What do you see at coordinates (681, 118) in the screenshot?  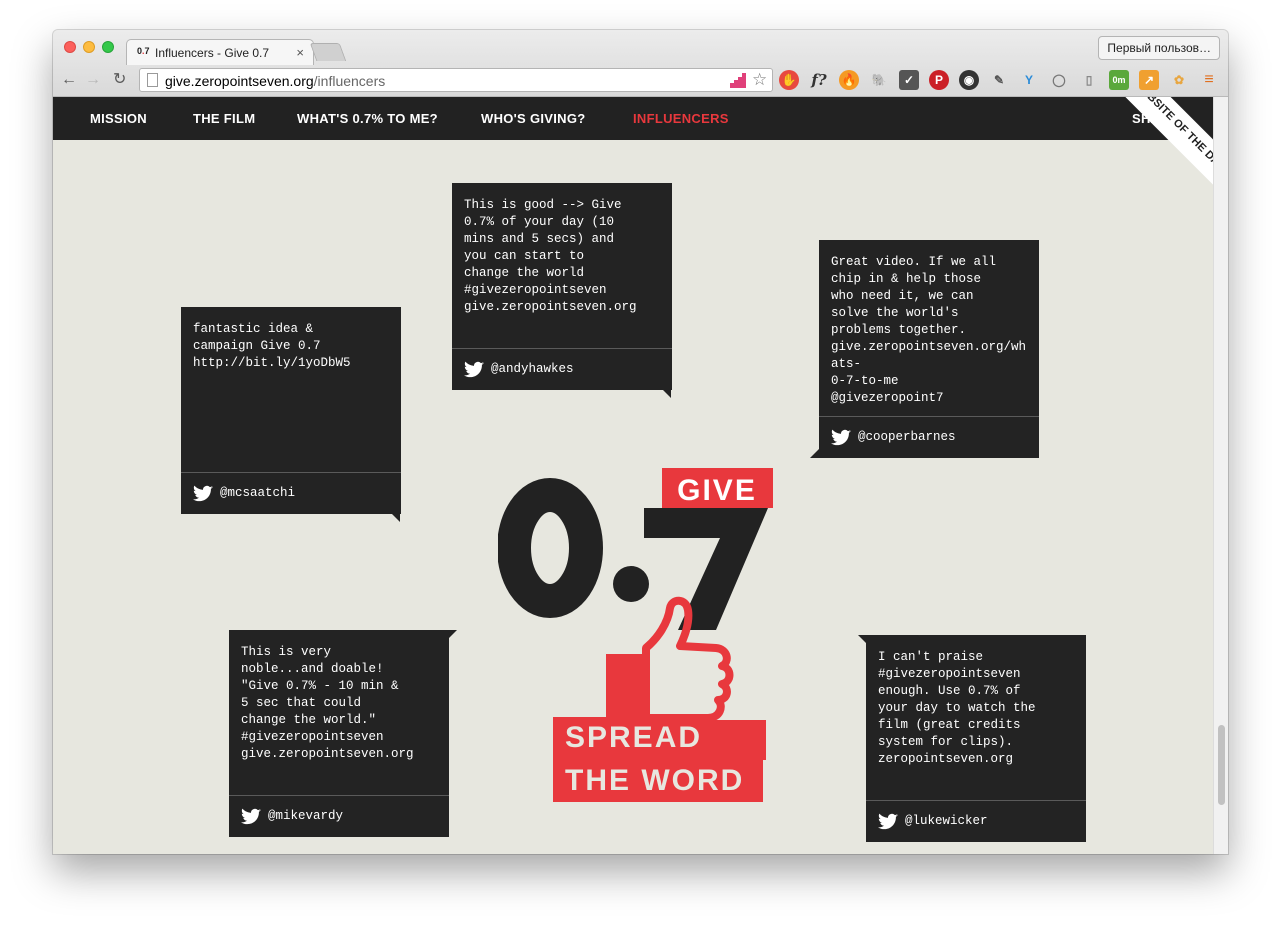 I see `nav-influencers: INFLUENCERS` at bounding box center [681, 118].